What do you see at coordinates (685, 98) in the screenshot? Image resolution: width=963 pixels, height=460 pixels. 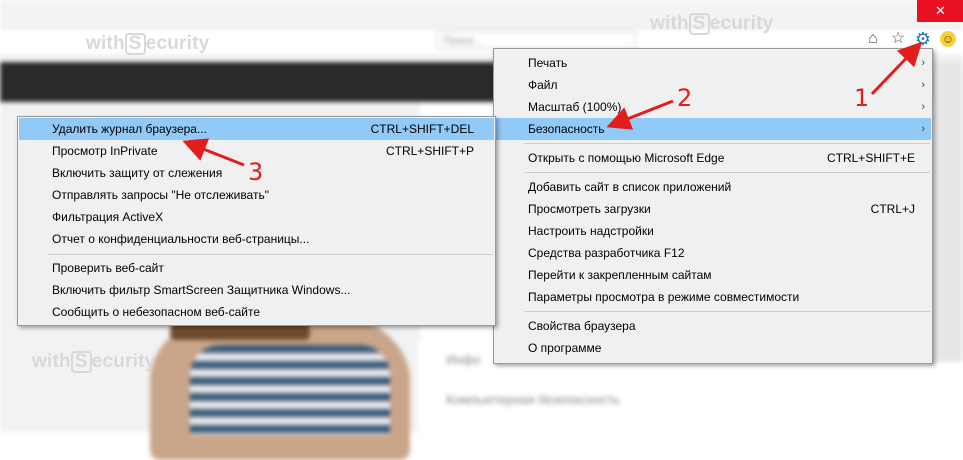 I see `annotation-step-2: 2` at bounding box center [685, 98].